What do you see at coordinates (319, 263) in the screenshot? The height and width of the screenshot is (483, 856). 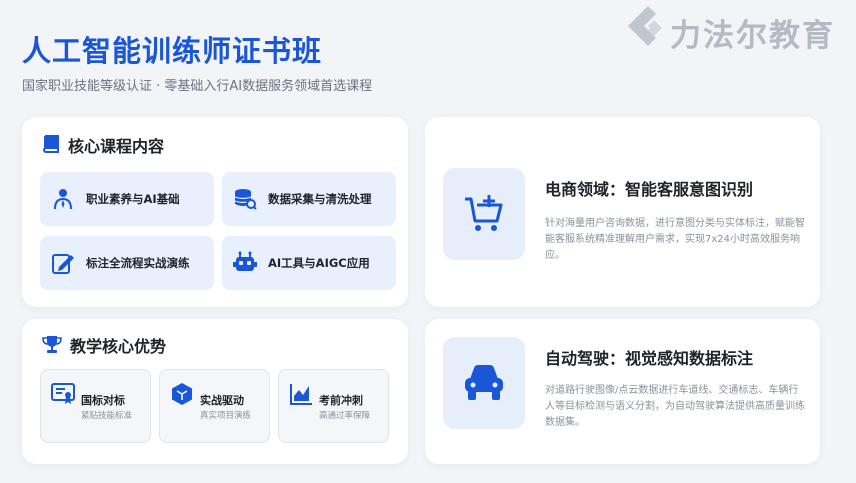 I see `course-item-label: AI工具与AIGC应用` at bounding box center [319, 263].